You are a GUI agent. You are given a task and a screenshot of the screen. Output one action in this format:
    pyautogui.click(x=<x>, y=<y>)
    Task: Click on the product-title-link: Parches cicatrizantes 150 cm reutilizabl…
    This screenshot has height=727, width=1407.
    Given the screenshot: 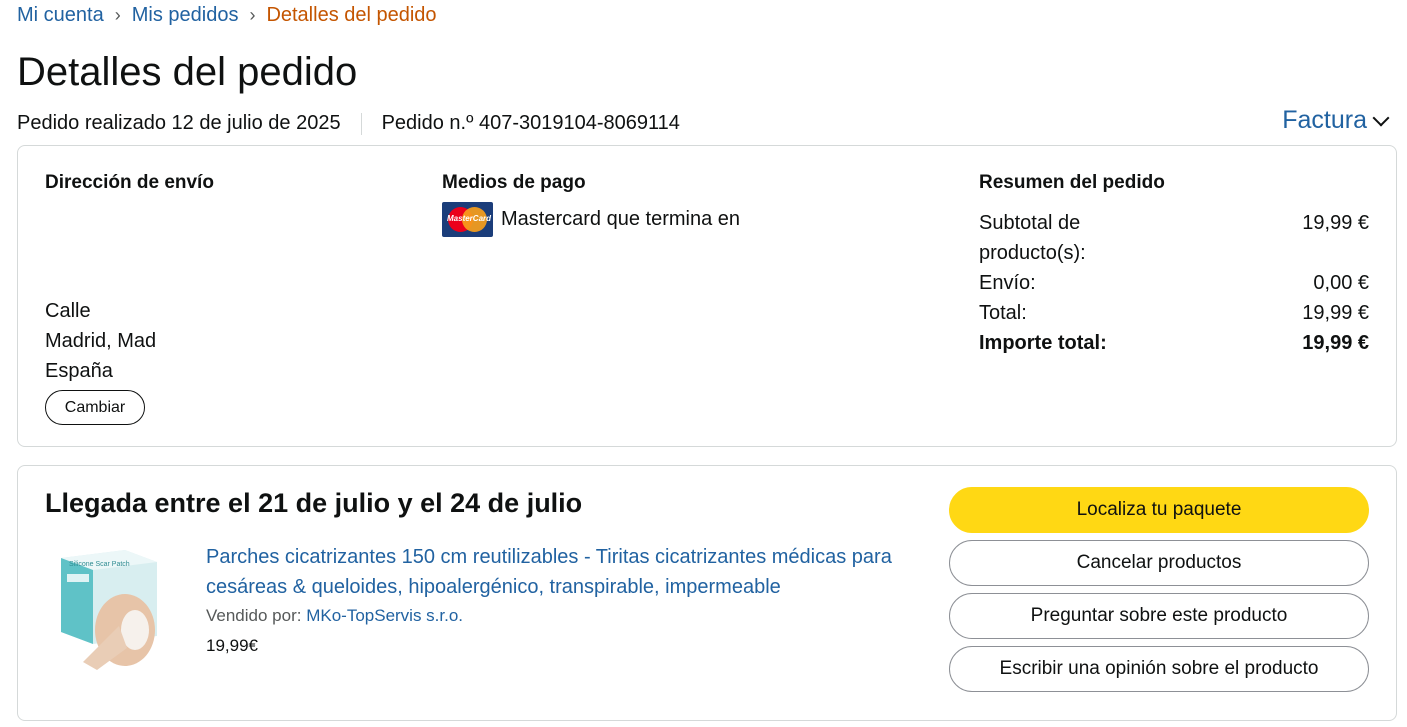 What is the action you would take?
    pyautogui.click(x=556, y=572)
    